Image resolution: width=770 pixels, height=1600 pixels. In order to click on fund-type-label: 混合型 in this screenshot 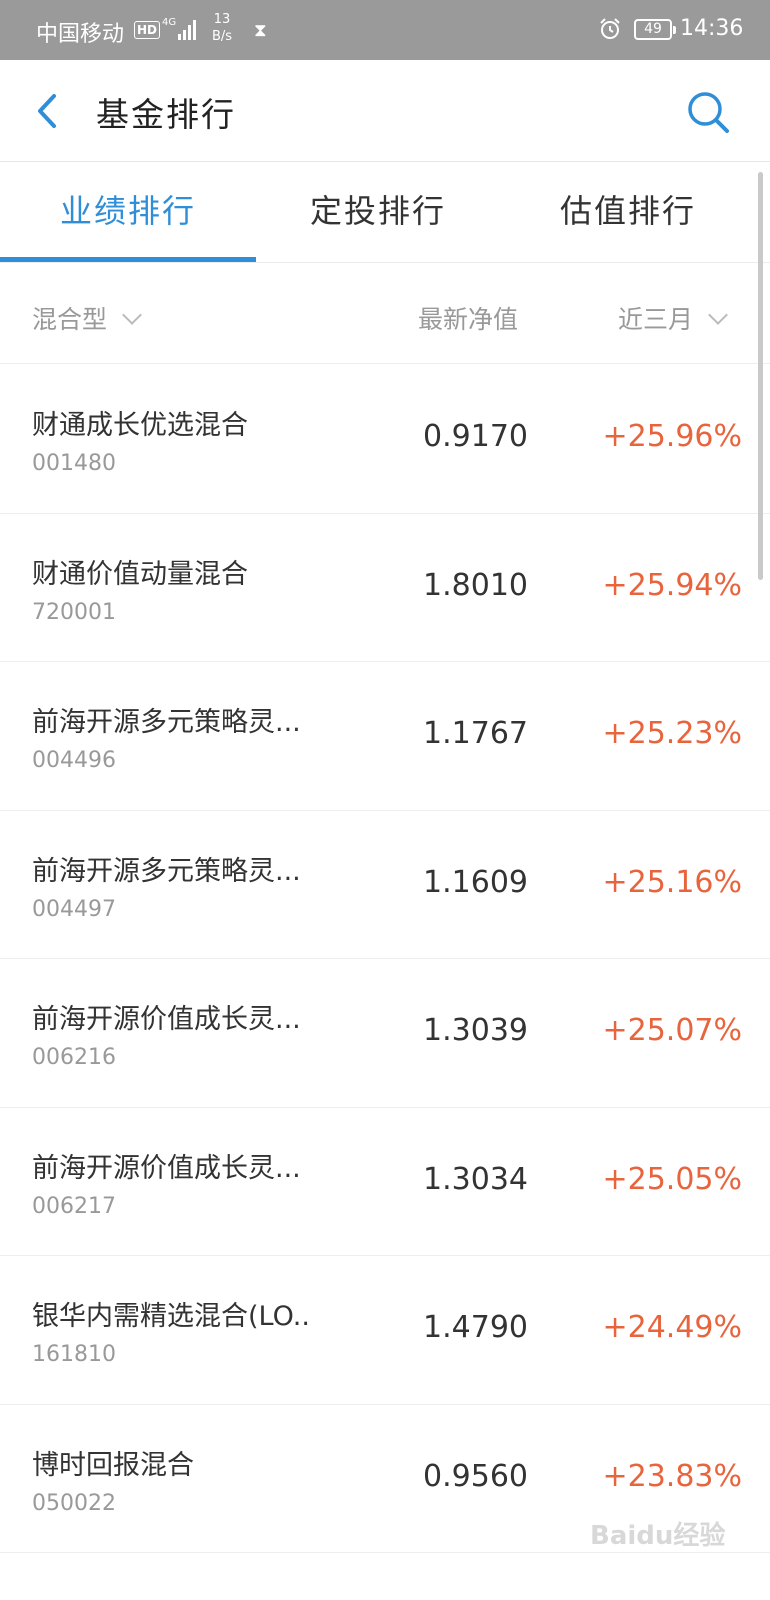, I will do `click(70, 319)`.